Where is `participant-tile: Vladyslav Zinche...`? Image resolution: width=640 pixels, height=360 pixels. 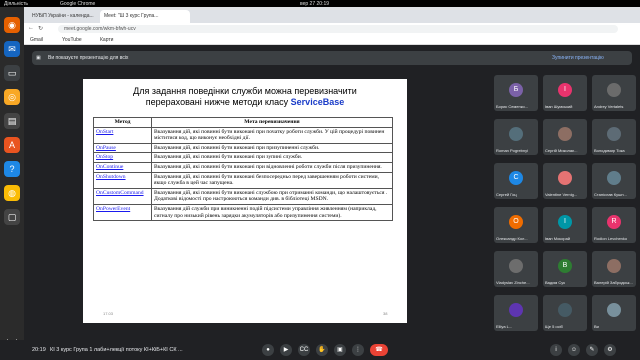 participant-tile: Vladyslav Zinche... is located at coordinates (516, 269).